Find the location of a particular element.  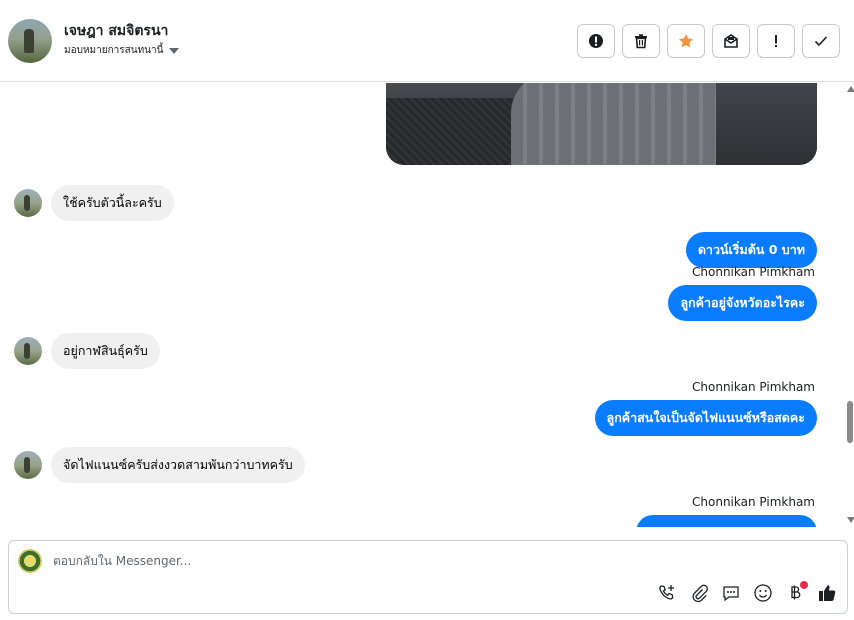

delete-button is located at coordinates (641, 41).